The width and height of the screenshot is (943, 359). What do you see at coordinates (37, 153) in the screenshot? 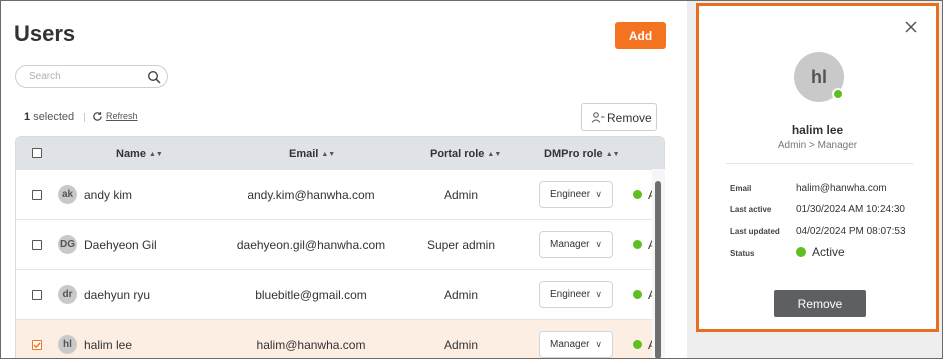
I see `select-all-checkbox` at bounding box center [37, 153].